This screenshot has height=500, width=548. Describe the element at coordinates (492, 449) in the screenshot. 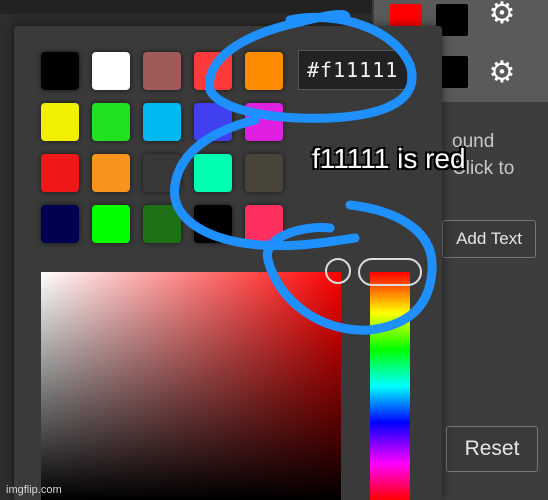

I see `reset-button: Reset` at that location.